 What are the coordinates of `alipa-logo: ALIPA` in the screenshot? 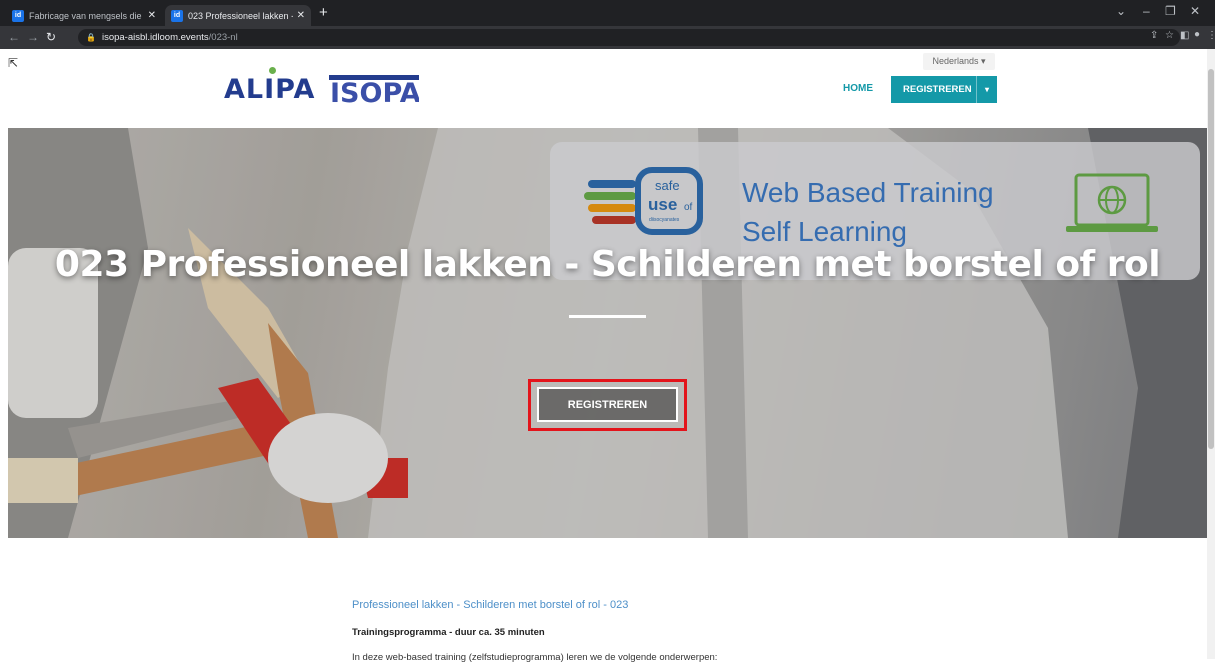 It's located at (269, 86).